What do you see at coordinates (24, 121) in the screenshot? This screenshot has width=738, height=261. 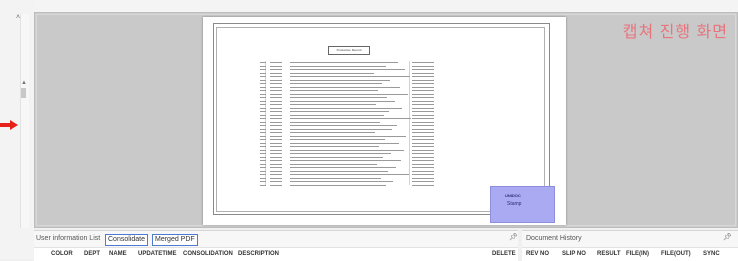 I see `left-scrollbar` at bounding box center [24, 121].